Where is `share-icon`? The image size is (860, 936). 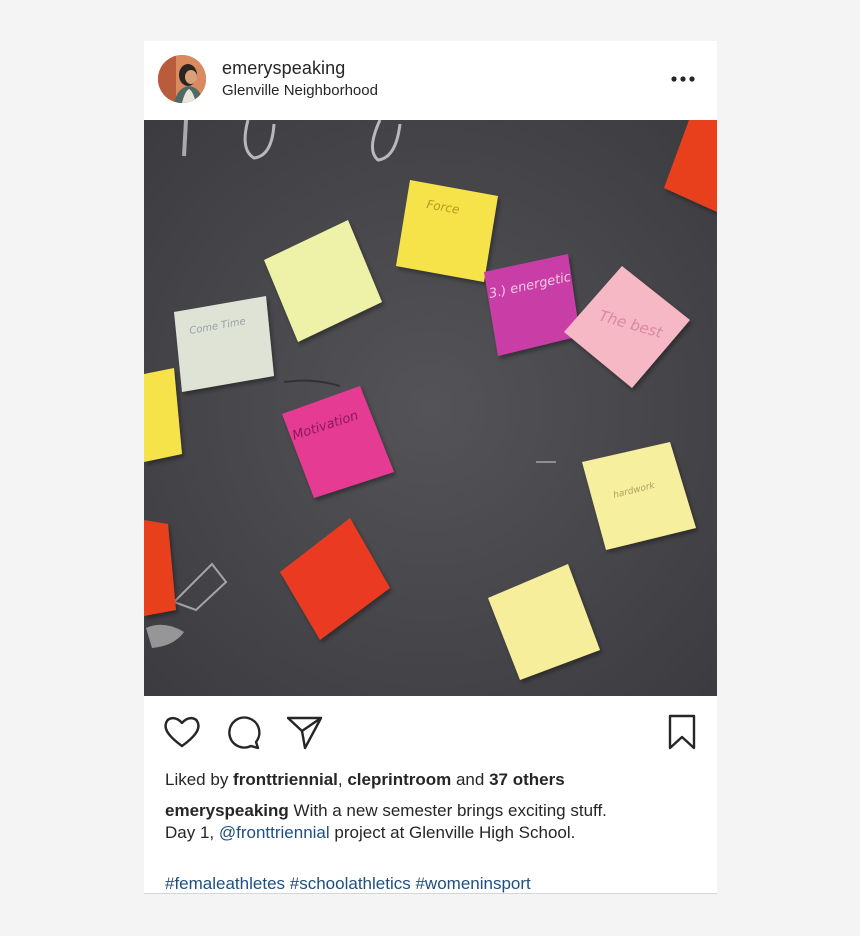
share-icon is located at coordinates (304, 732).